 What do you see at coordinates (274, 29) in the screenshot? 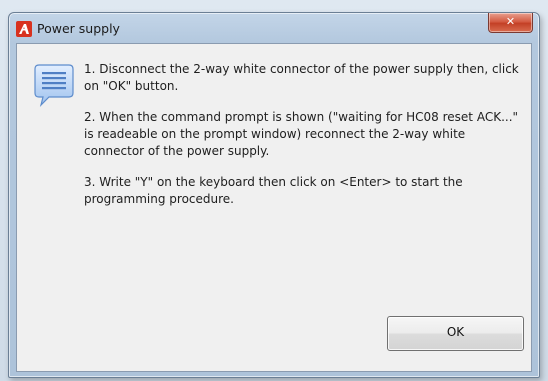
I see `title-bar: Power supply ✕` at bounding box center [274, 29].